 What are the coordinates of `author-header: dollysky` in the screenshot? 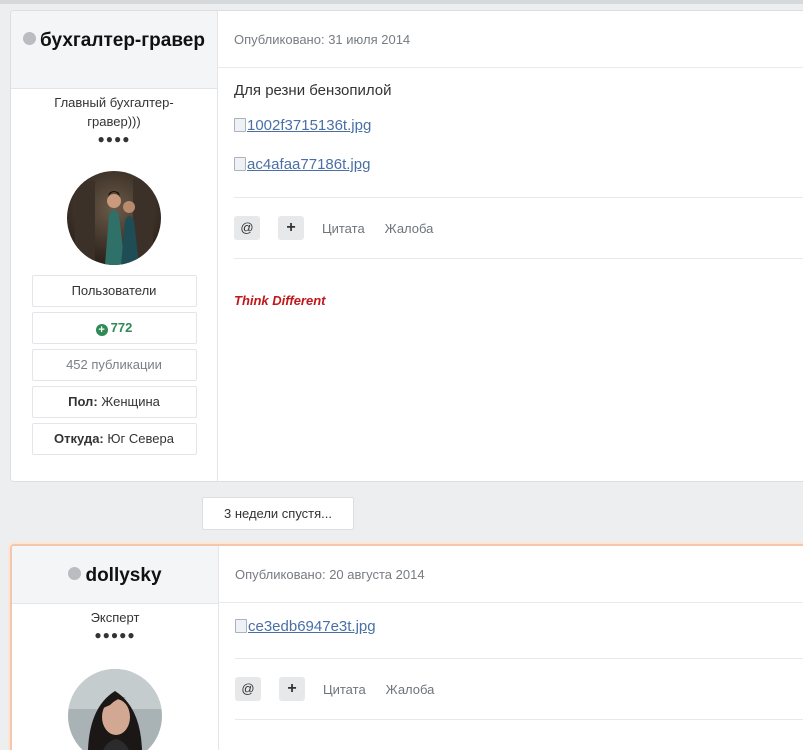 It's located at (115, 575).